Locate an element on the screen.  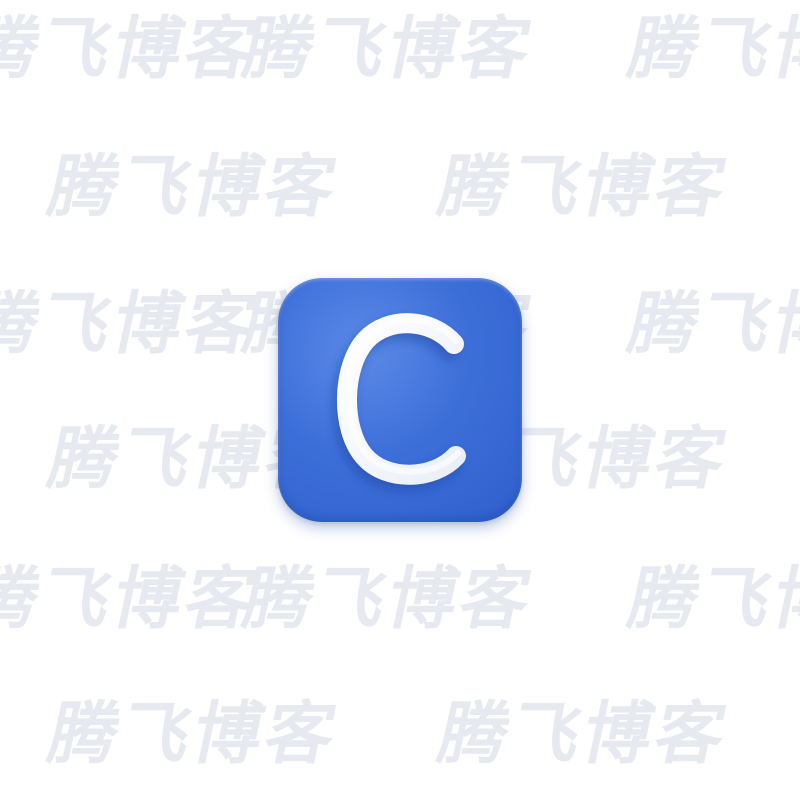
letter-c-icon is located at coordinates (401, 399).